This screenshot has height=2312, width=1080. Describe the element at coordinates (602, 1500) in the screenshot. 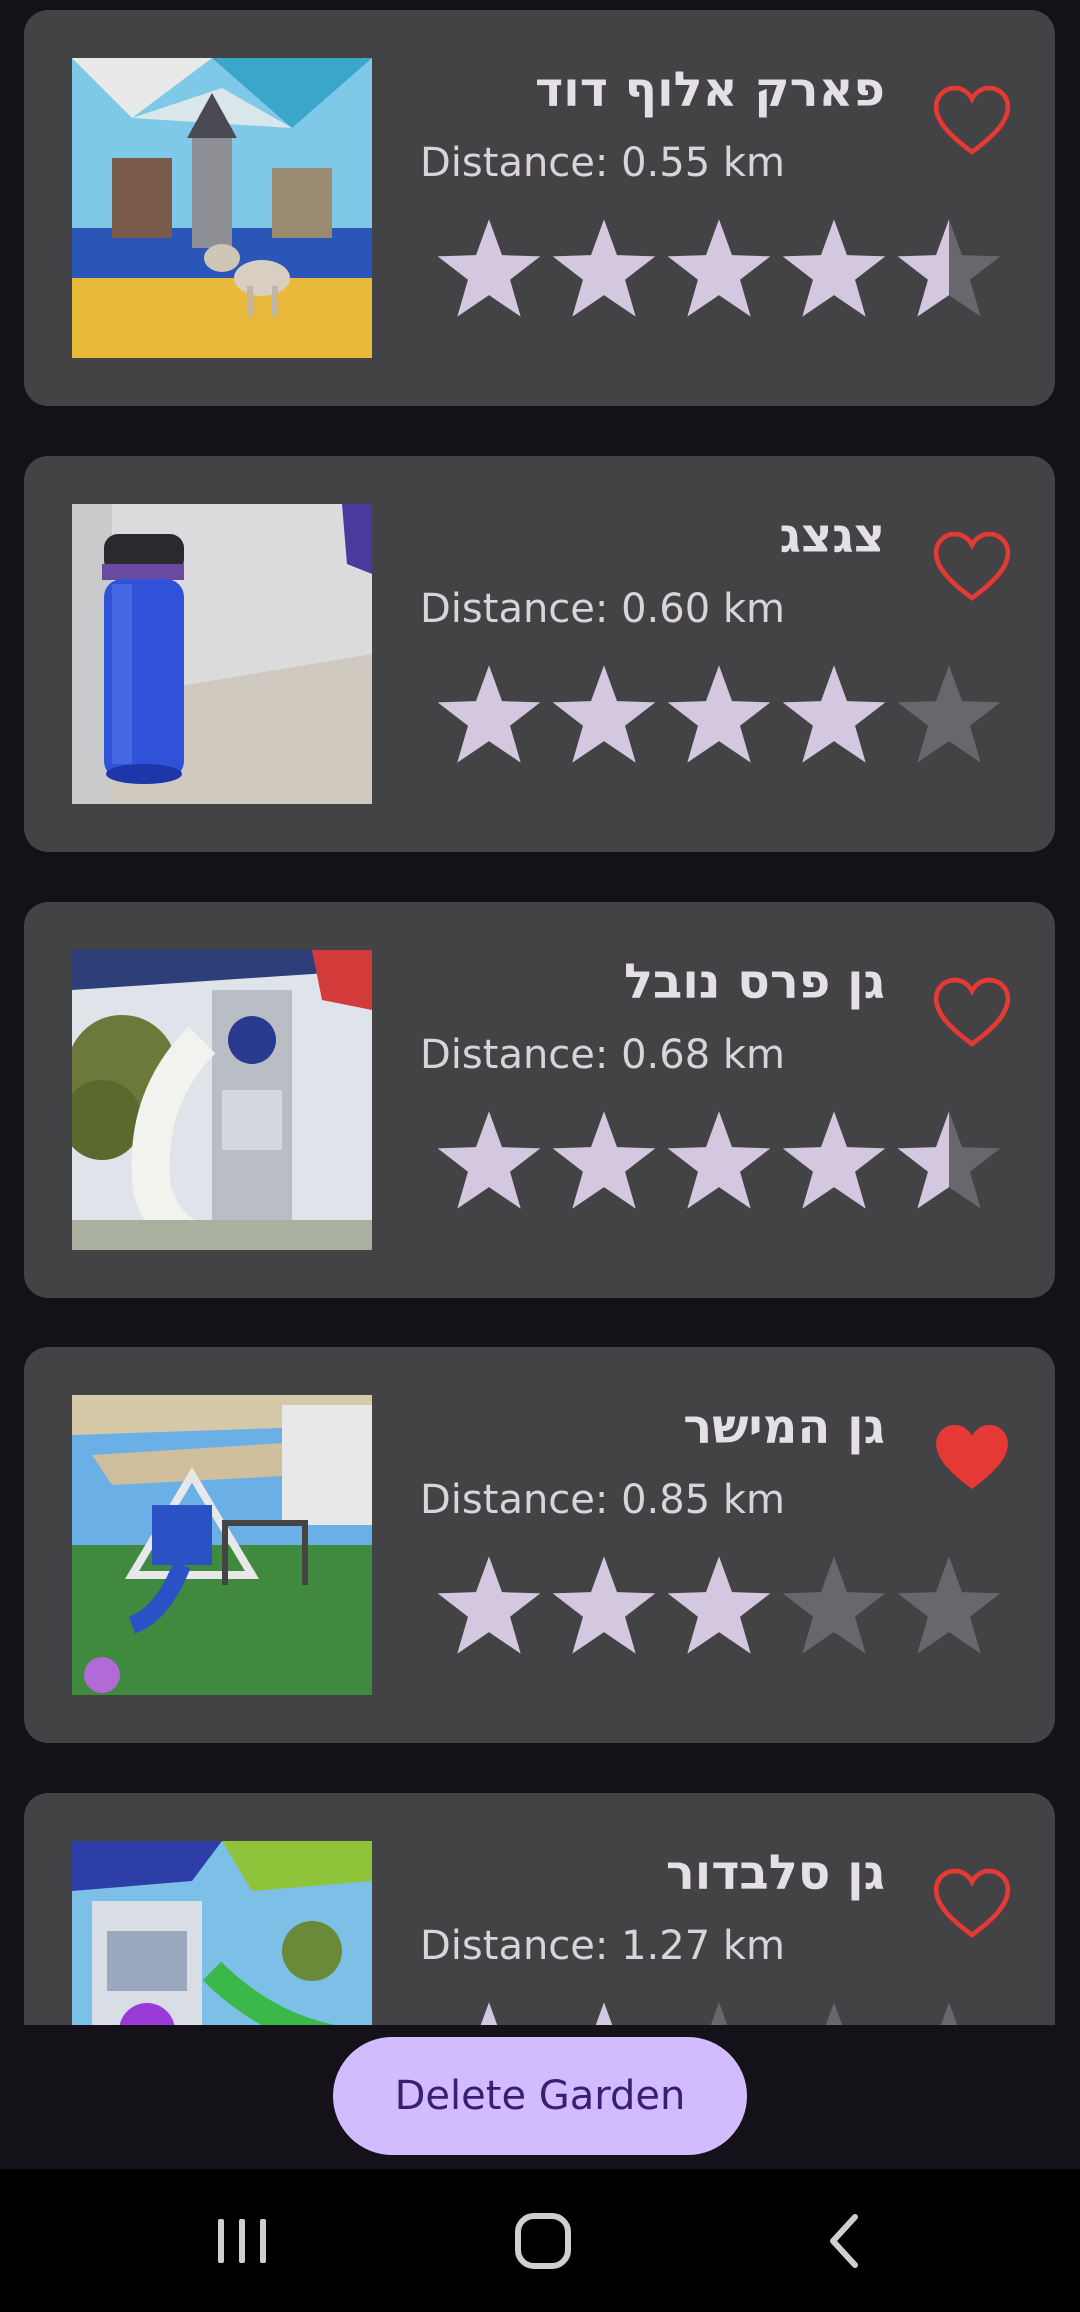

I see `garden-distance: Distance: 0.85 km` at that location.